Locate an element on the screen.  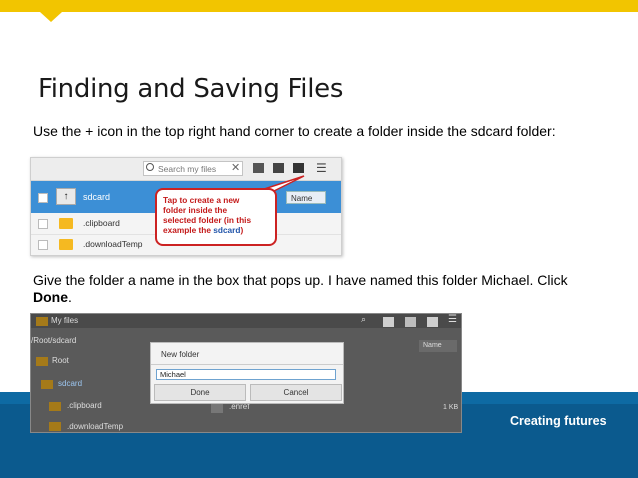
sort-dropdown: Name is located at coordinates (438, 346).